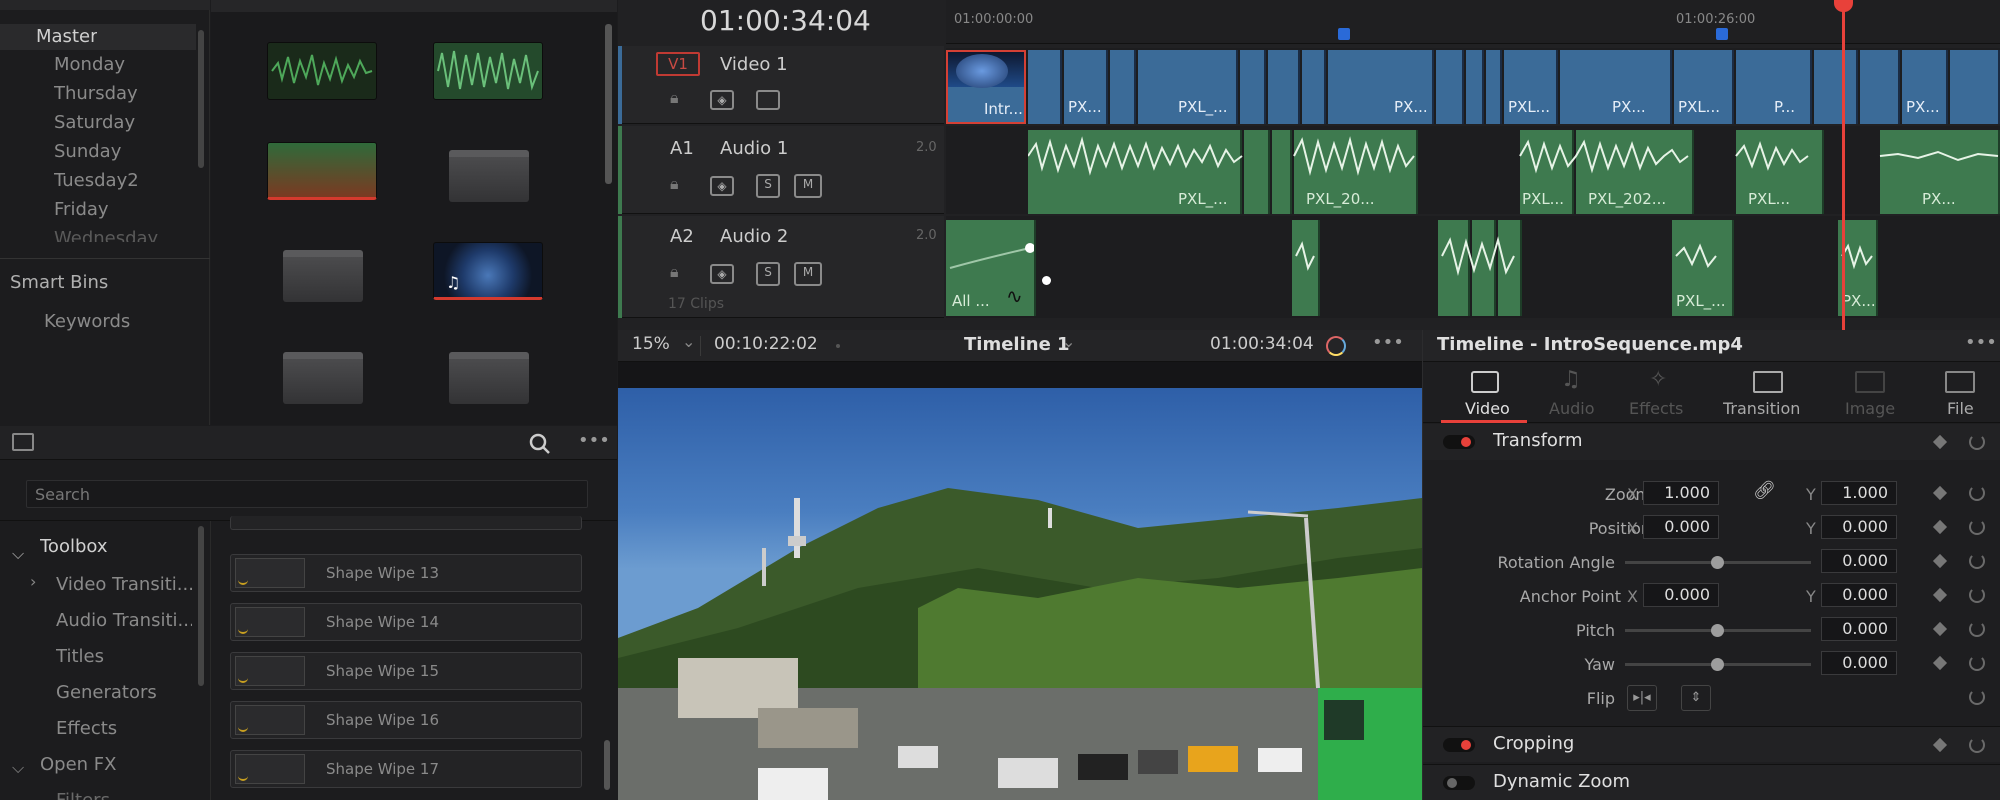 This screenshot has width=2000, height=800. Describe the element at coordinates (1642, 698) in the screenshot. I see `flip-horizontal-icon: ▸|◂` at that location.